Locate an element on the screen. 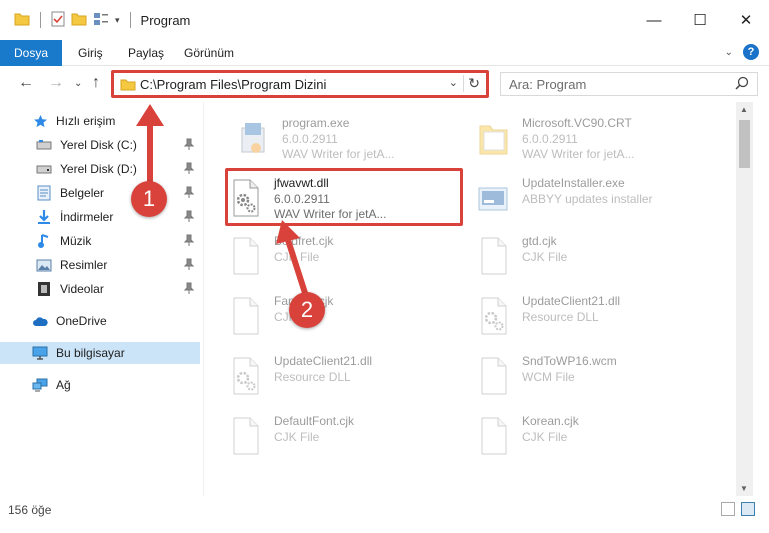 Image resolution: width=769 pixels, height=533 pixels. music-icon is located at coordinates (44, 241).